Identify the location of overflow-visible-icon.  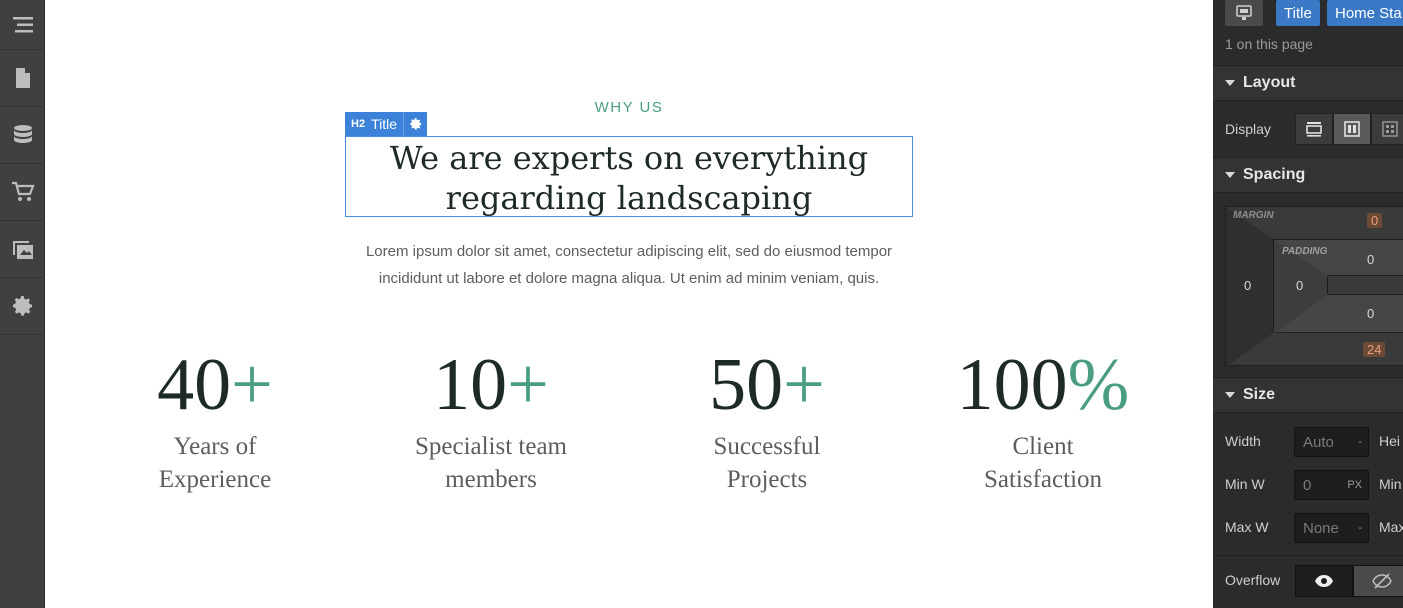
(1324, 581).